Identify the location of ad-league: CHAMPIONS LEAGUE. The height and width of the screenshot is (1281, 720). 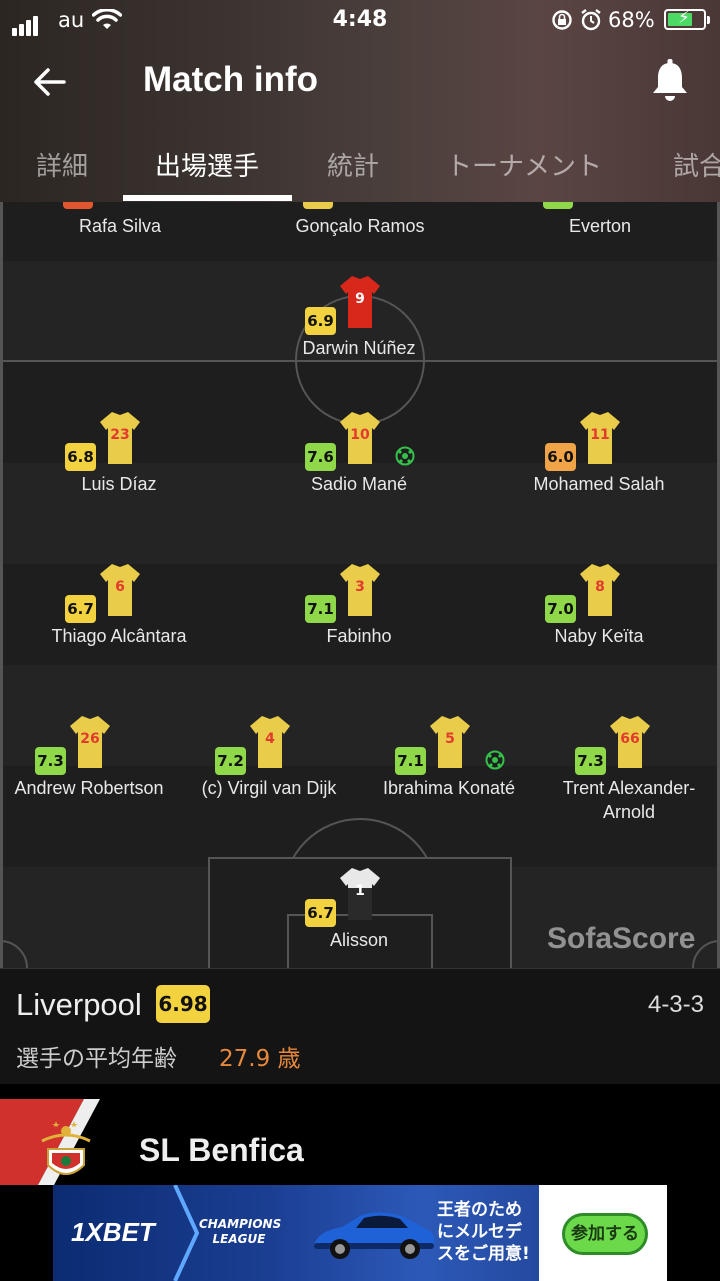
(240, 1231).